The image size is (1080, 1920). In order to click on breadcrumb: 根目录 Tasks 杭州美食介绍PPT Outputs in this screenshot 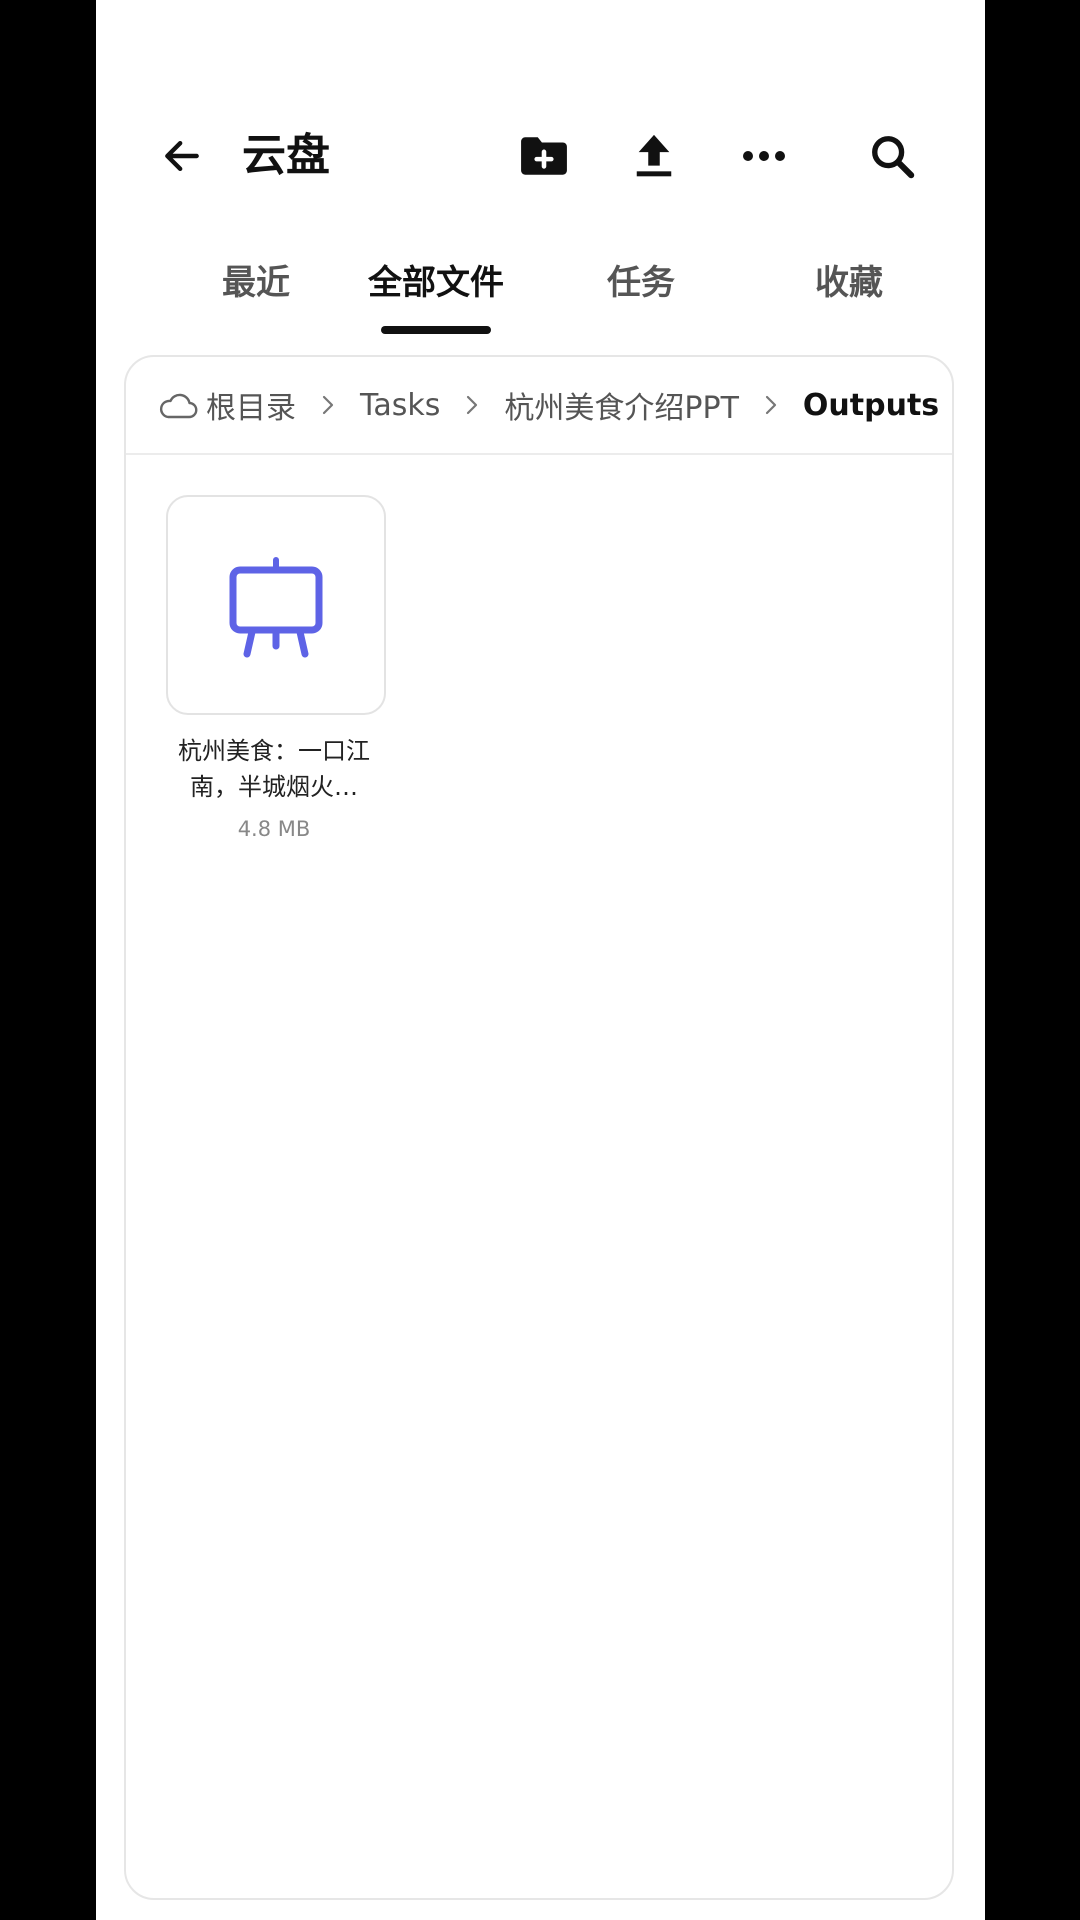, I will do `click(539, 406)`.